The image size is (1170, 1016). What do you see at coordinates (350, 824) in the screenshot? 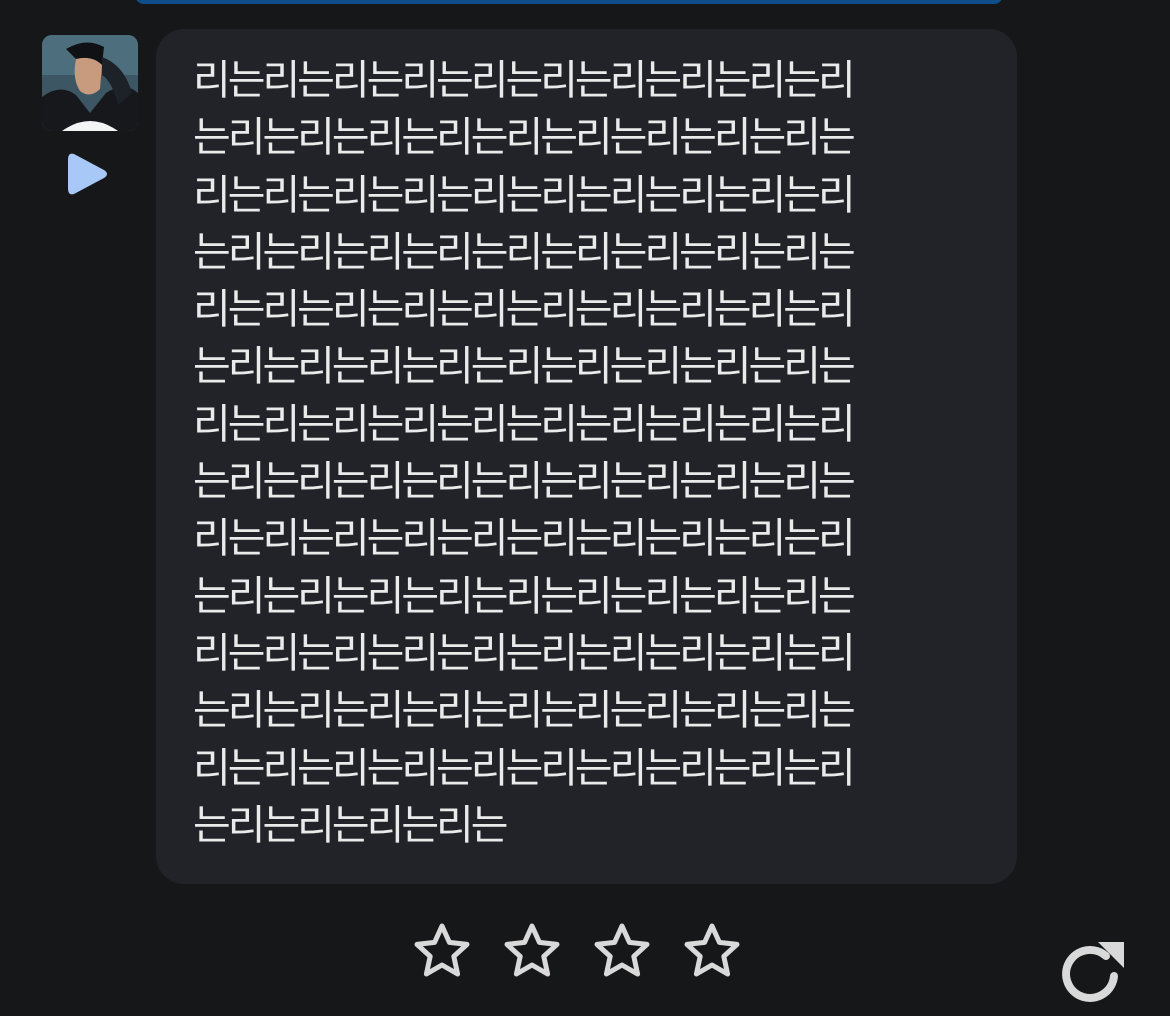
I see `message-line: 는리는리는리는리는` at bounding box center [350, 824].